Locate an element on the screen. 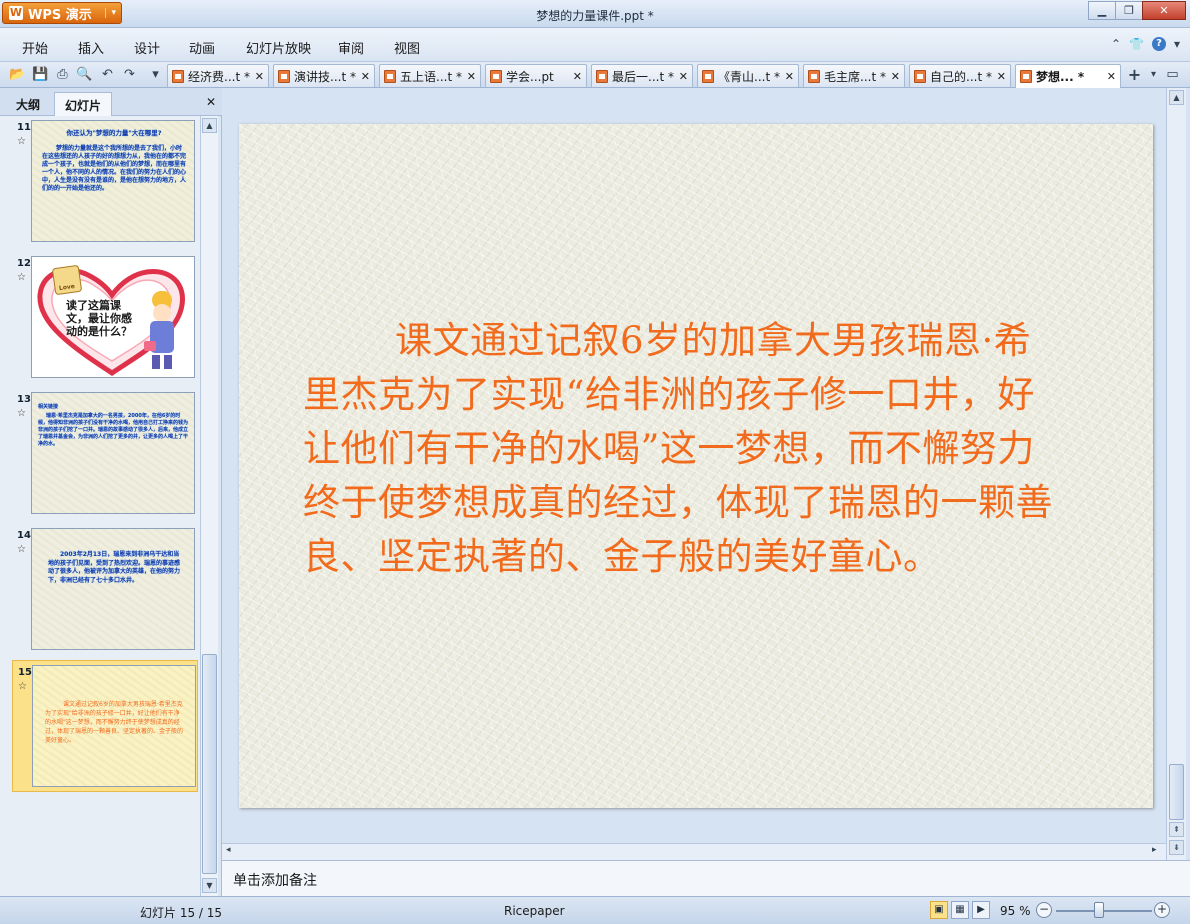  doc-tab: 学会...pt ✕ is located at coordinates (536, 75).